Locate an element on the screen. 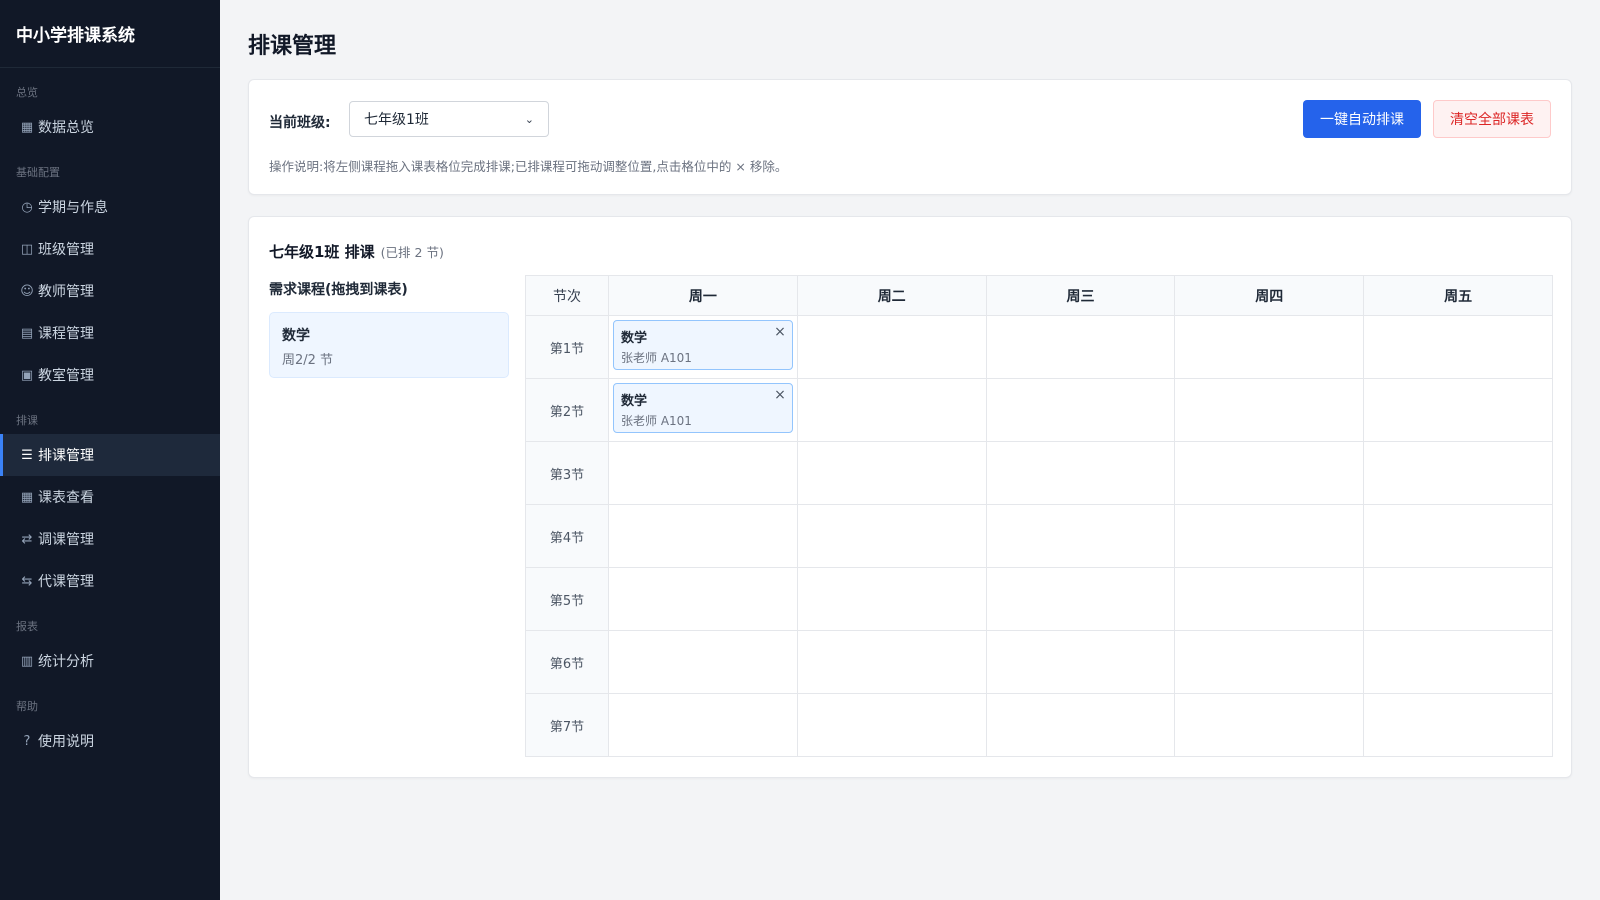 The width and height of the screenshot is (1600, 900). timetable-cell: 数学张老师 A101 × is located at coordinates (703, 410).